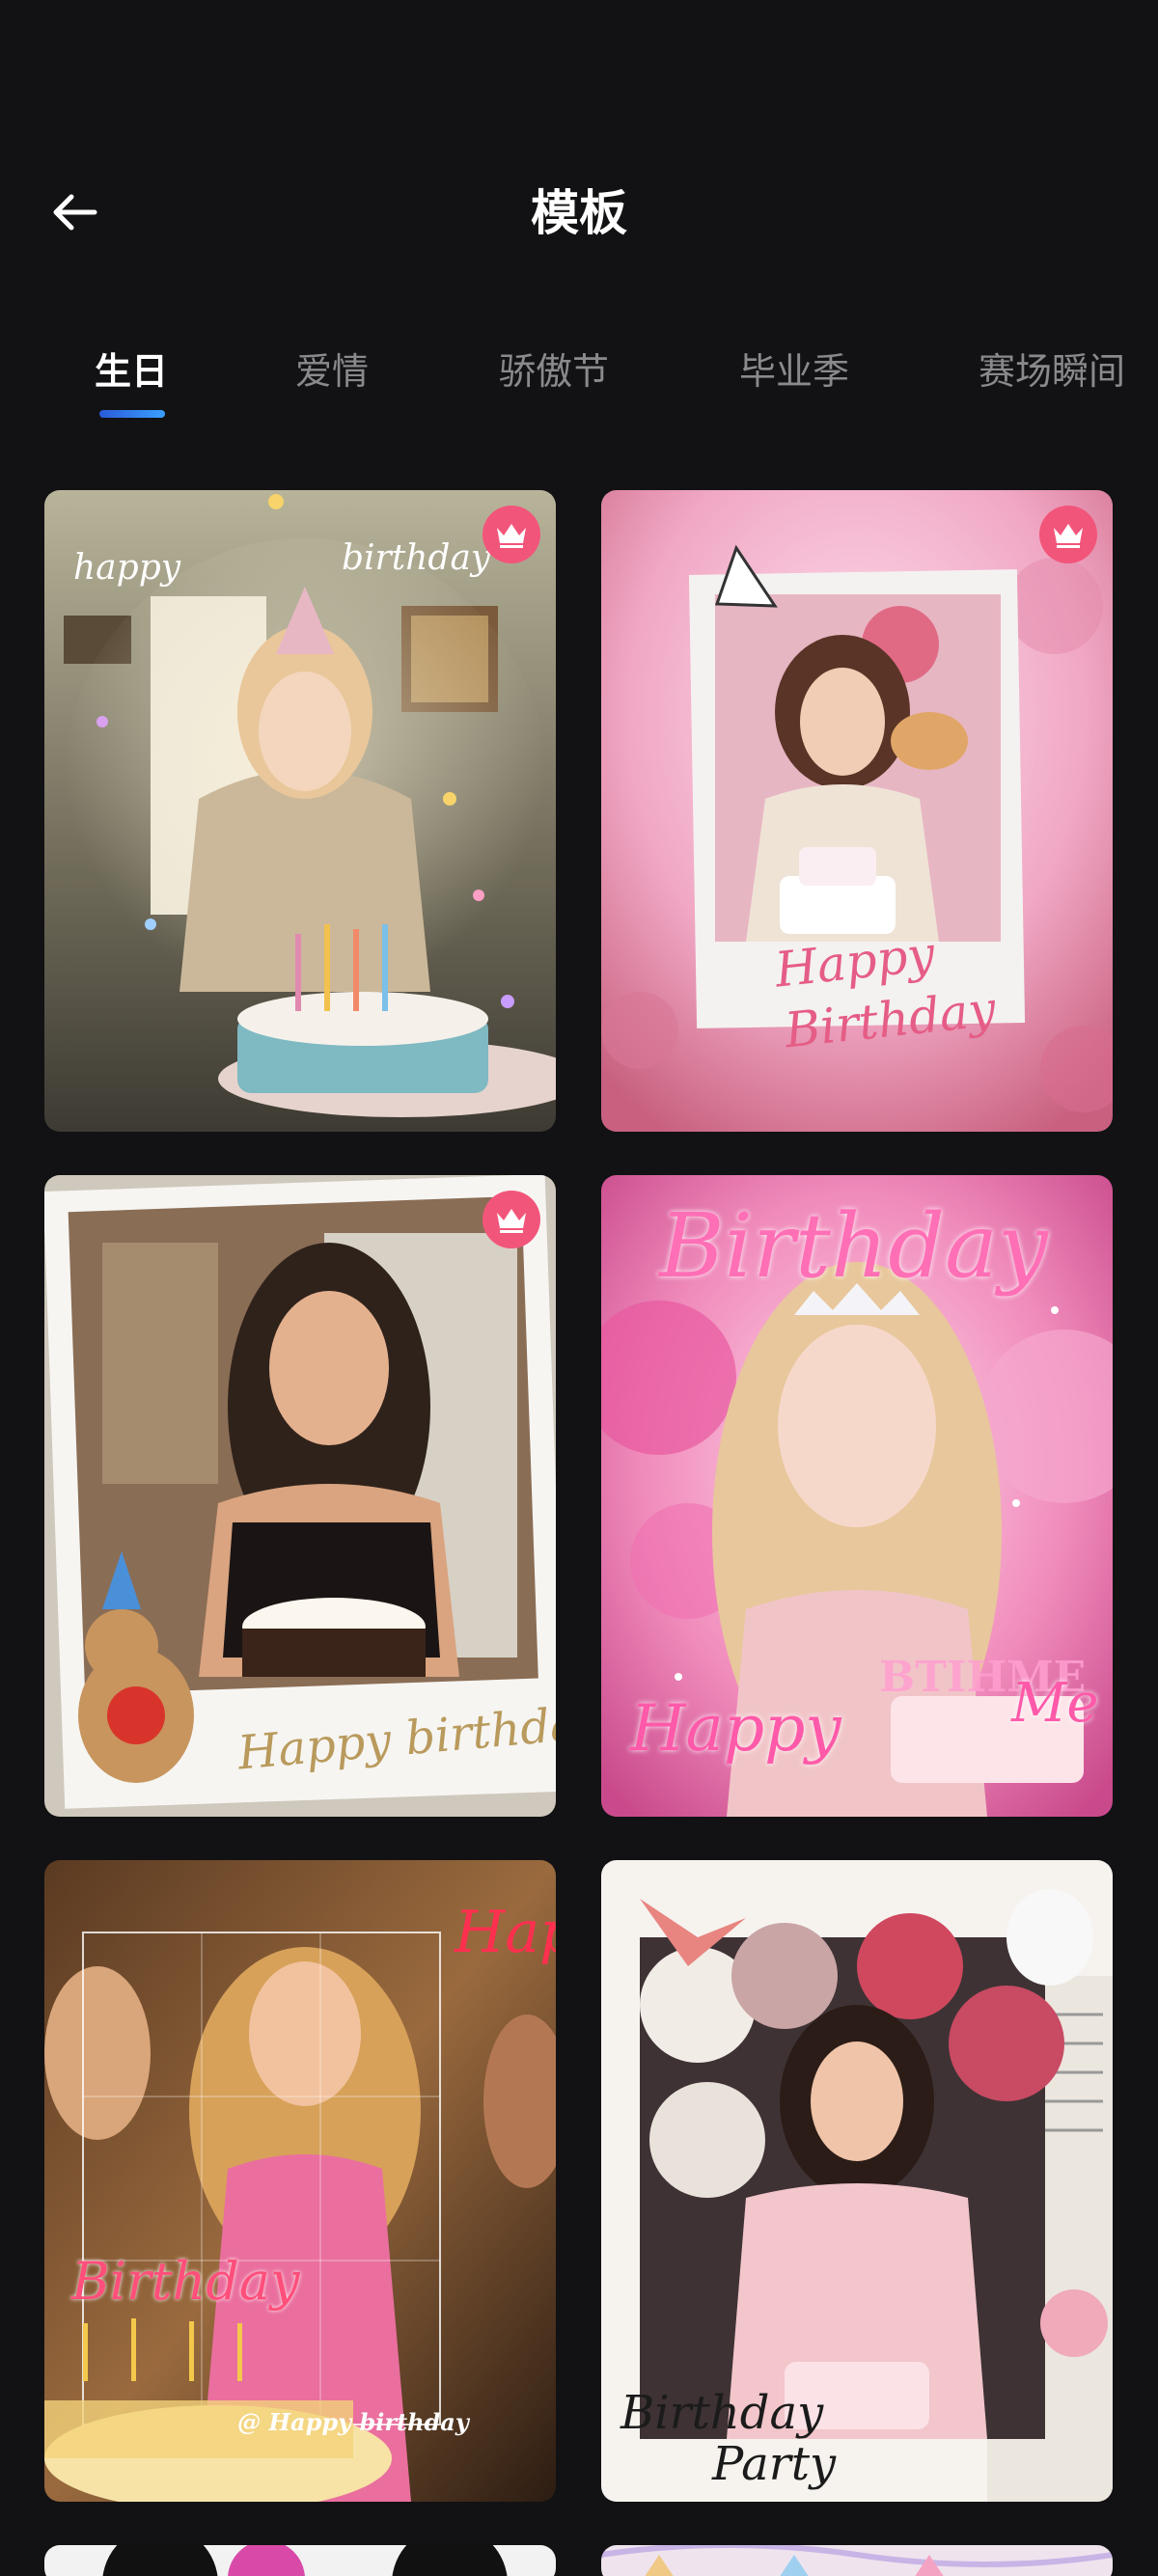 Image resolution: width=1158 pixels, height=2576 pixels. What do you see at coordinates (300, 811) in the screenshot?
I see `template-card-1: happy birthday` at bounding box center [300, 811].